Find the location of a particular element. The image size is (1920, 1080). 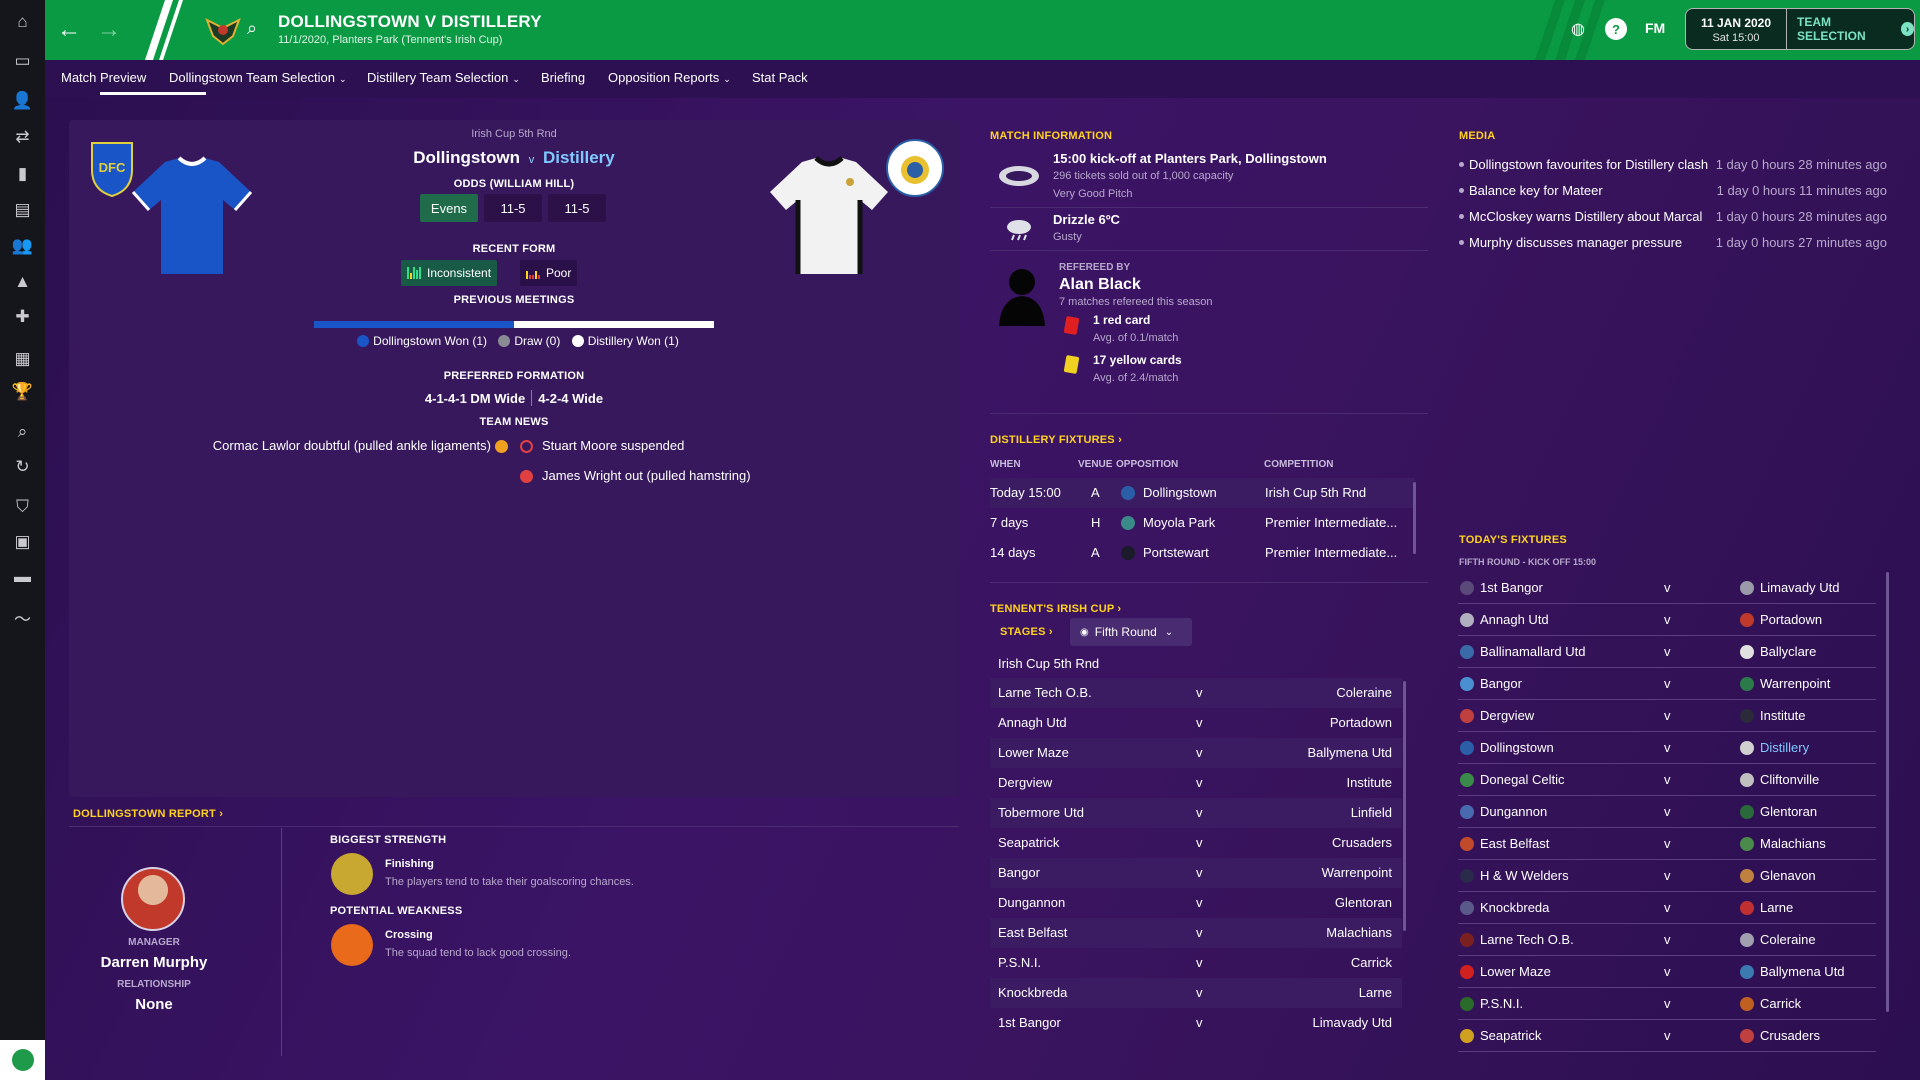

todays-fixture-row: Knockbreda v Larne is located at coordinates (1667, 908).